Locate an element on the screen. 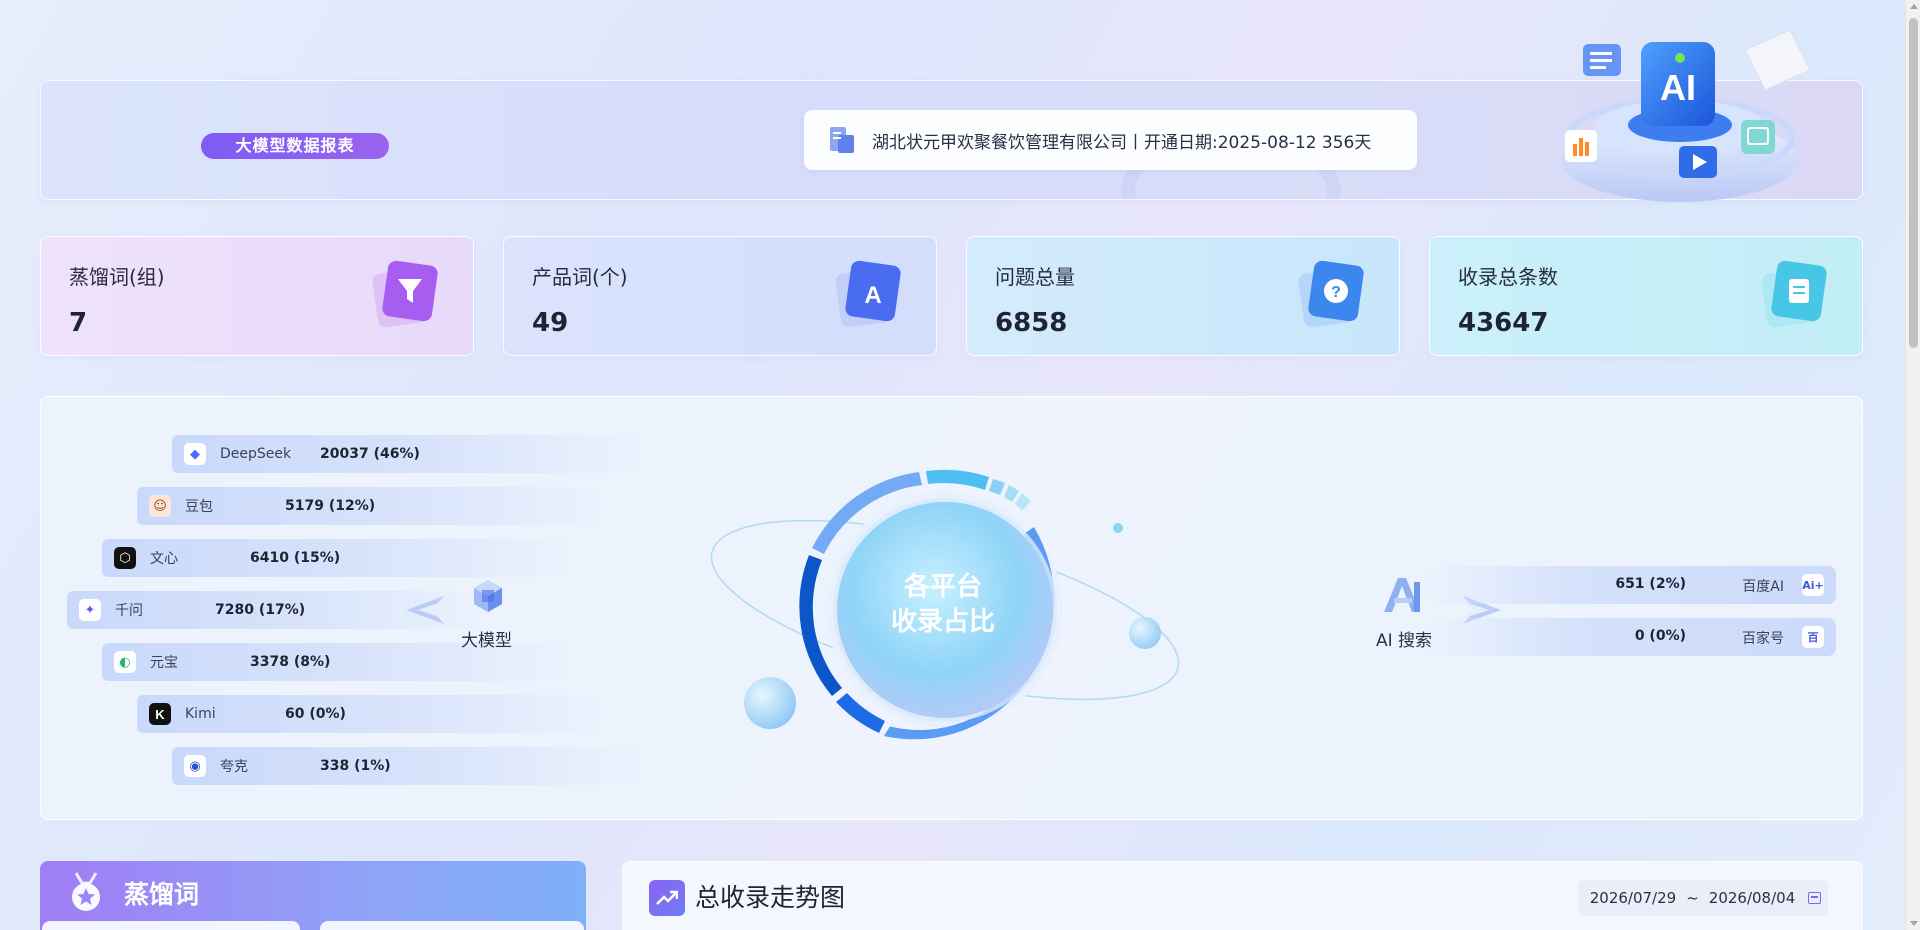 This screenshot has height=930, width=1920. model-cube-icon is located at coordinates (488, 596).